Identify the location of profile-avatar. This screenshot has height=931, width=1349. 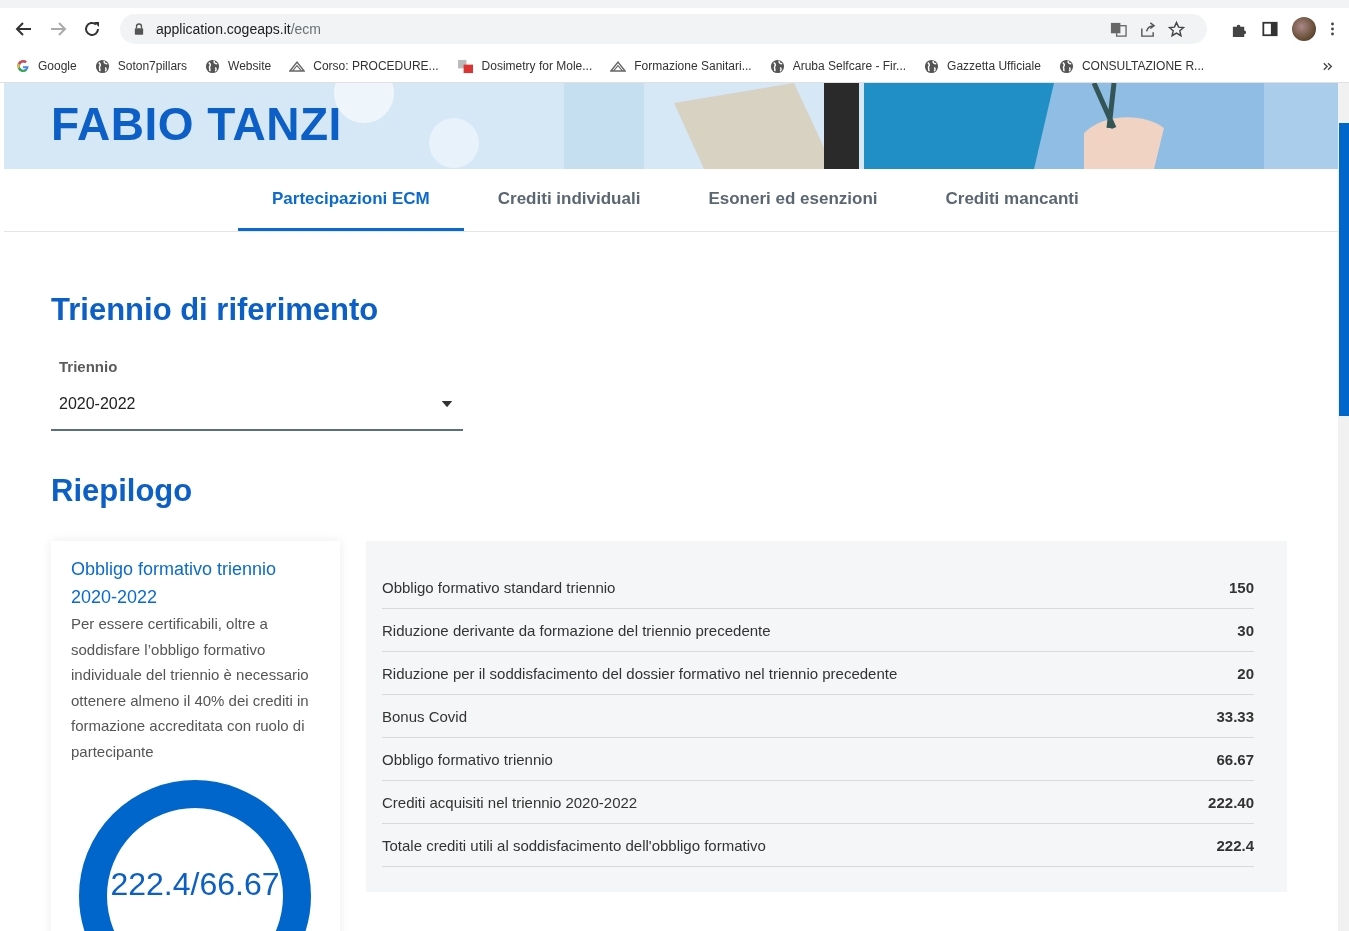
(1304, 29).